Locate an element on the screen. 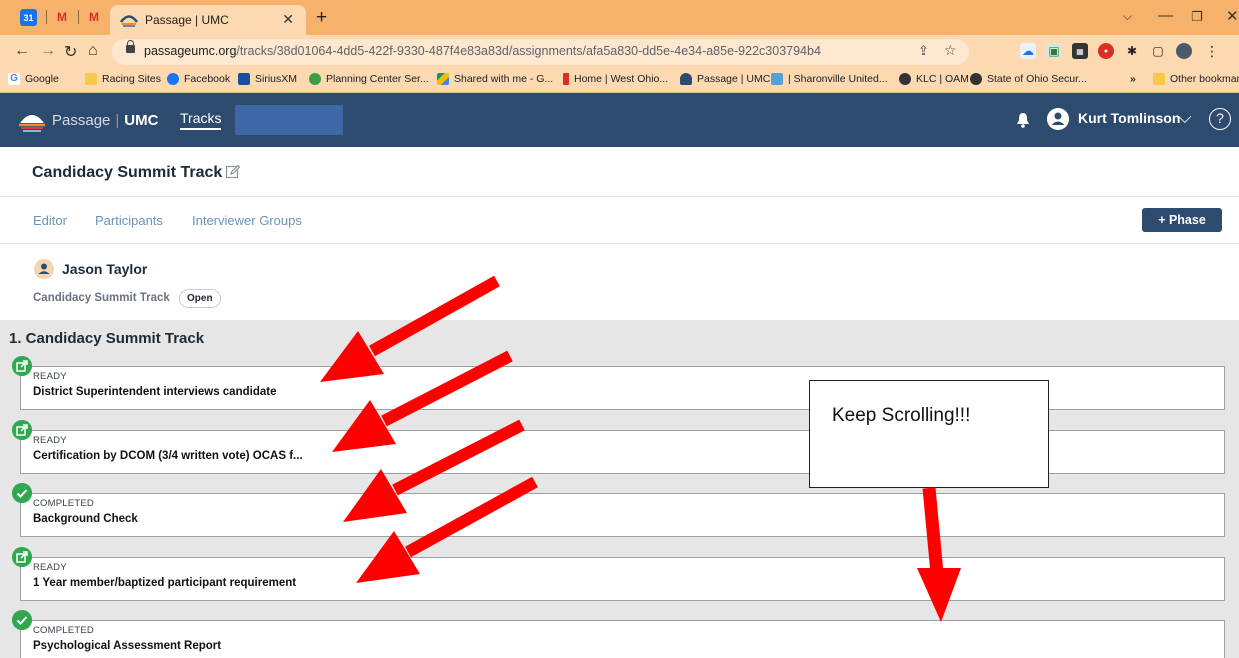  home-icon: ⌂ is located at coordinates (93, 51).